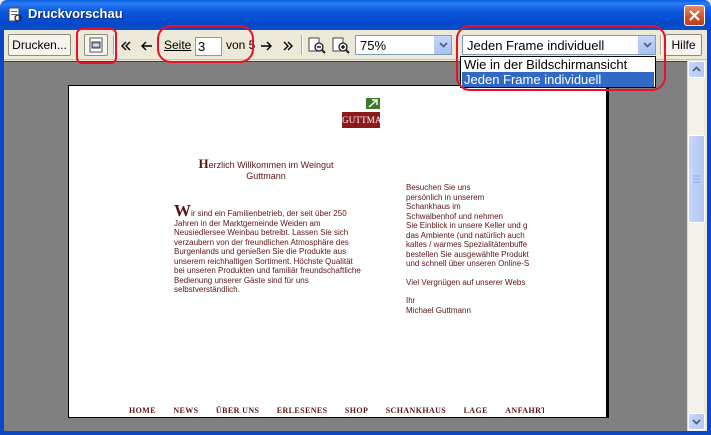  Describe the element at coordinates (465, 235) in the screenshot. I see `visit-line: das Ambiente (und natürlich auch` at that location.